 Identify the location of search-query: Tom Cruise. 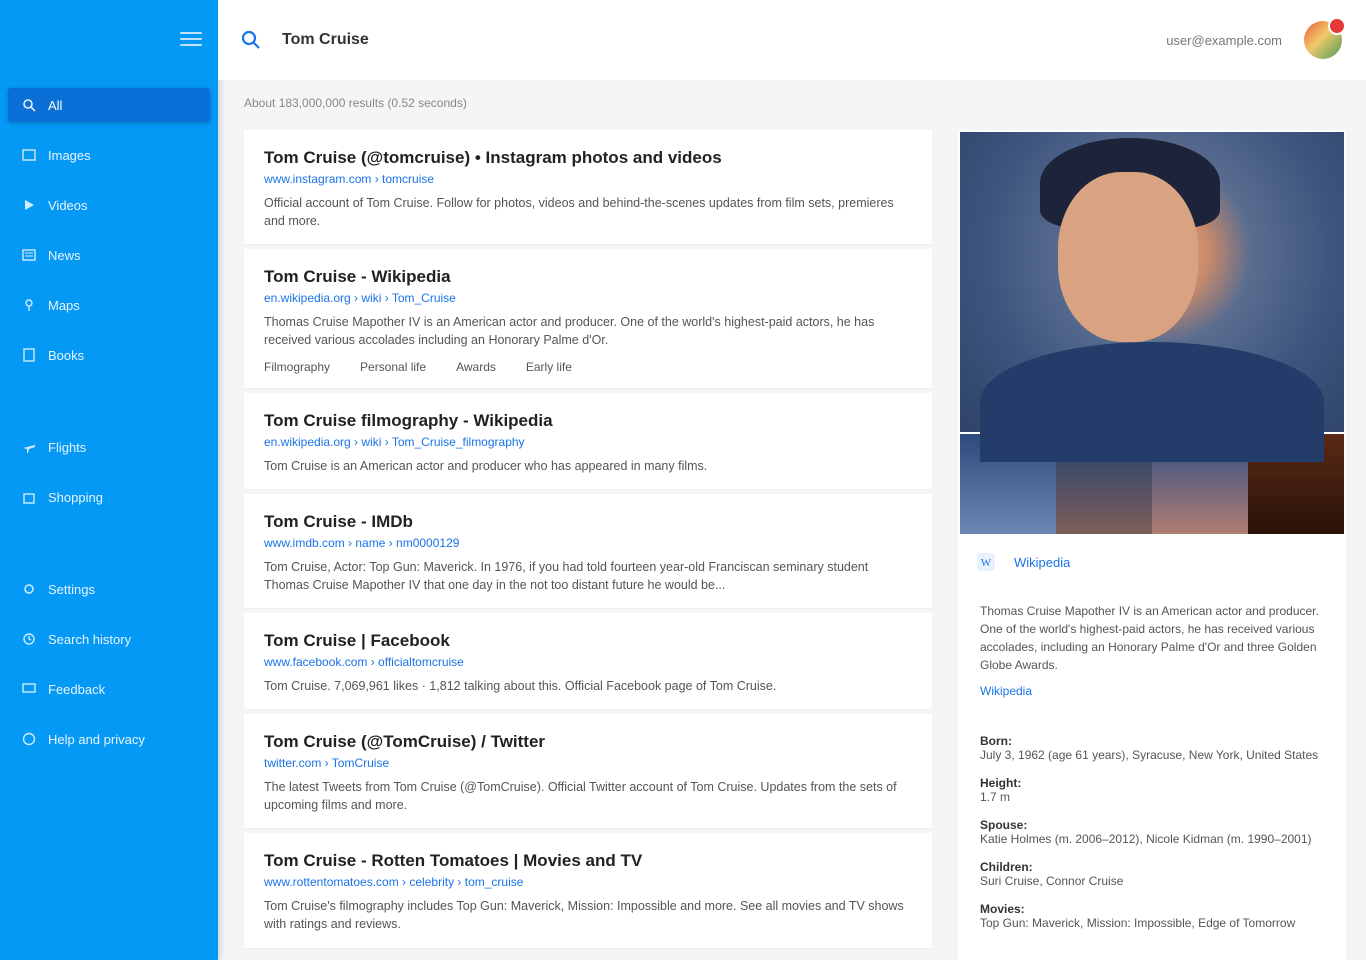
(325, 40).